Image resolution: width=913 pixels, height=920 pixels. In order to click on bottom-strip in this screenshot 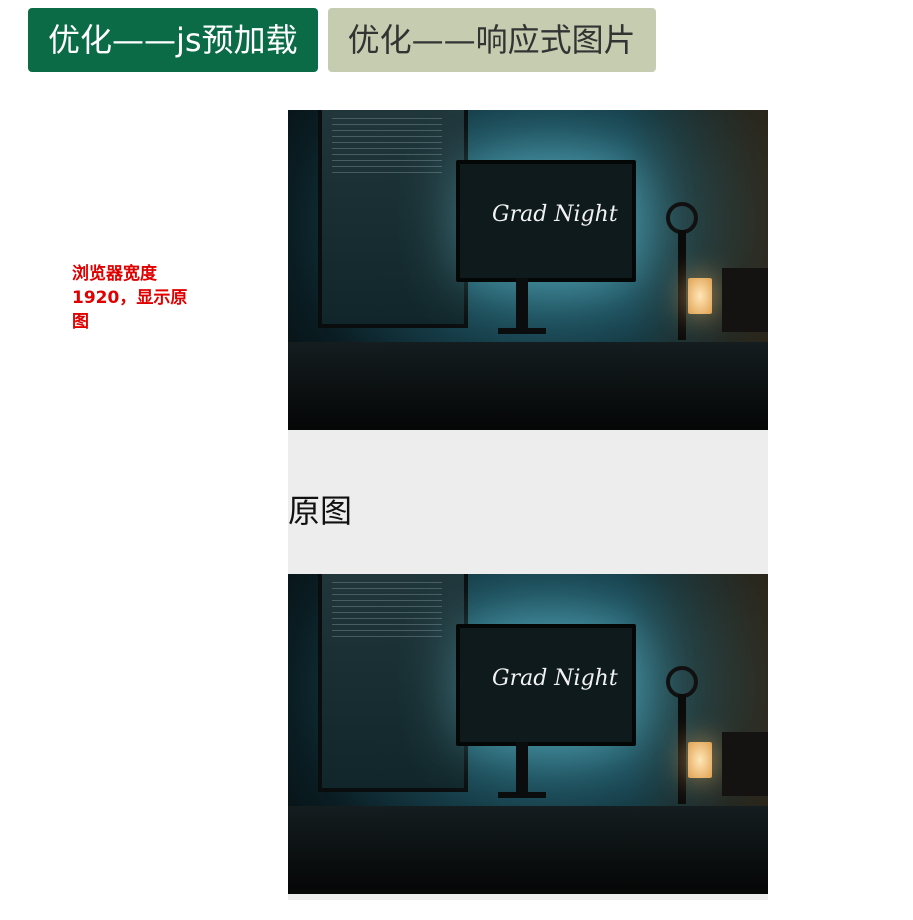, I will do `click(528, 897)`.